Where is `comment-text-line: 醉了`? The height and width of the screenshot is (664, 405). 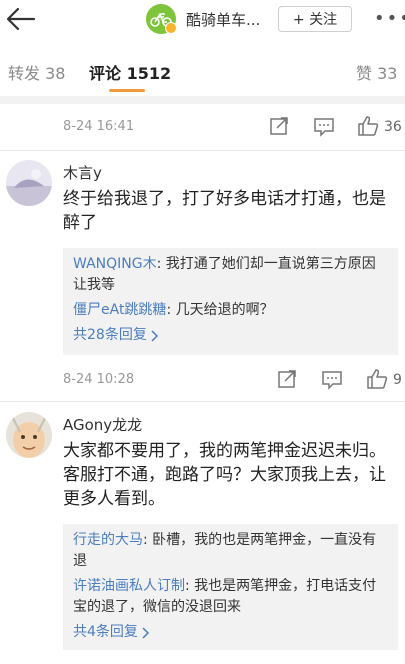 comment-text-line: 醉了 is located at coordinates (80, 223).